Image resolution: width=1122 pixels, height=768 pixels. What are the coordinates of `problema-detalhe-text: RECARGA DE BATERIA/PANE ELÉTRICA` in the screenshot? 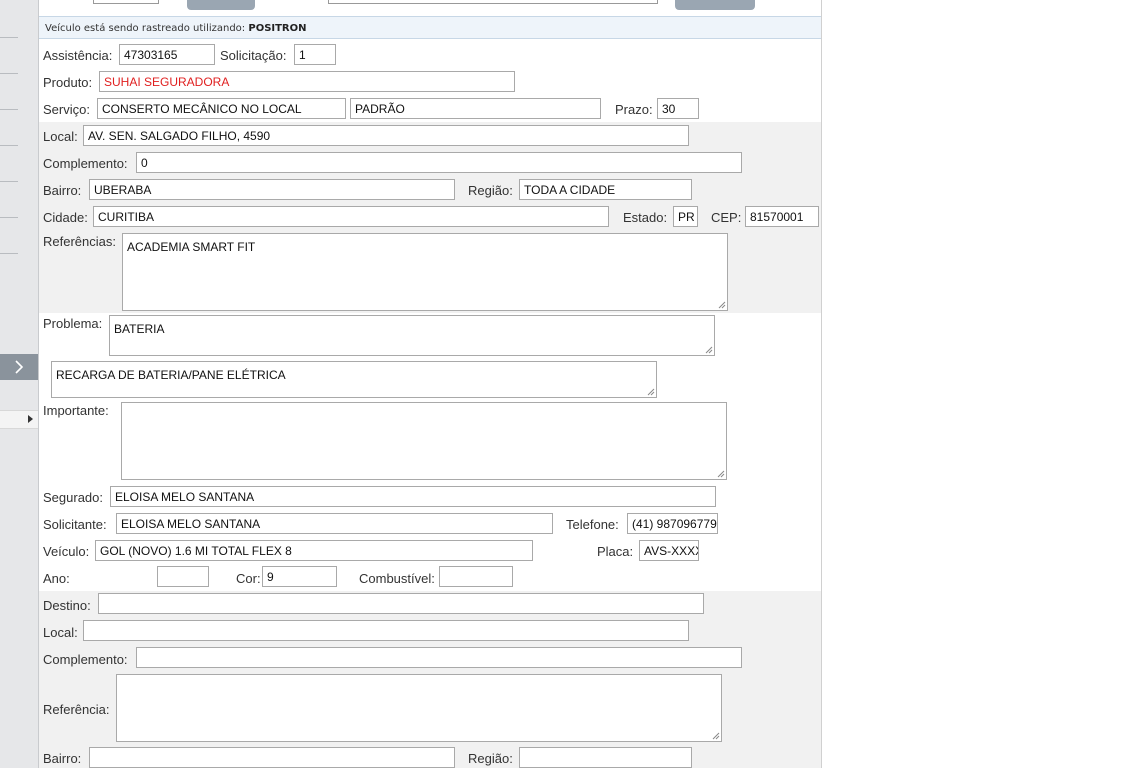 It's located at (171, 375).